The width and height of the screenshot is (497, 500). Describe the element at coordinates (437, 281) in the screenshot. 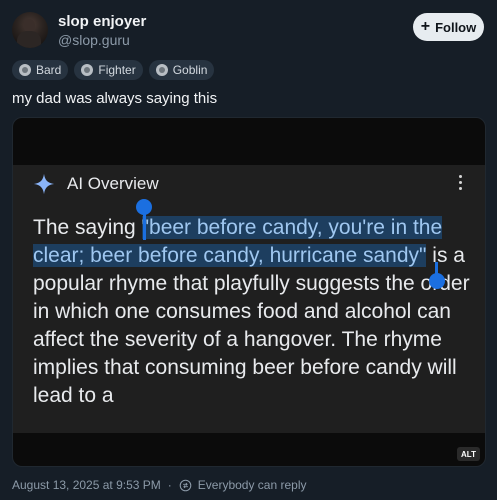

I see `selection-end-handle` at that location.